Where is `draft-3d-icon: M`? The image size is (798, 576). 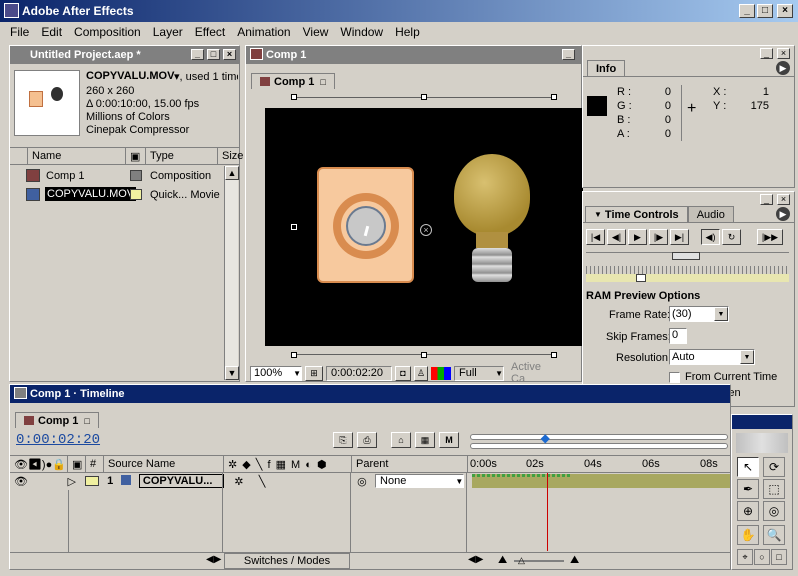
draft-3d-icon: M is located at coordinates (449, 440).